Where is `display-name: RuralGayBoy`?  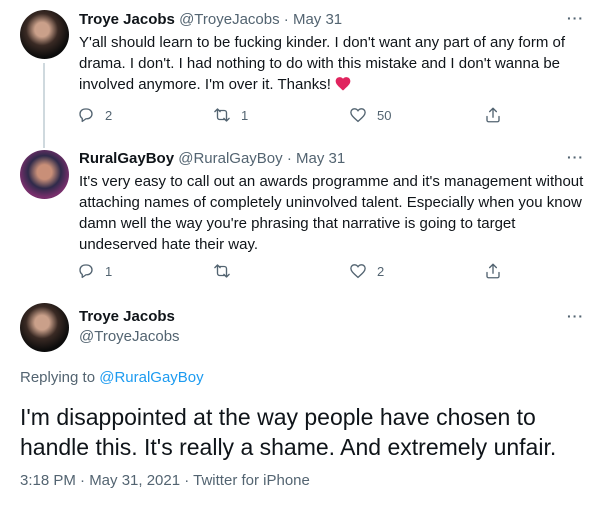 display-name: RuralGayBoy is located at coordinates (126, 158).